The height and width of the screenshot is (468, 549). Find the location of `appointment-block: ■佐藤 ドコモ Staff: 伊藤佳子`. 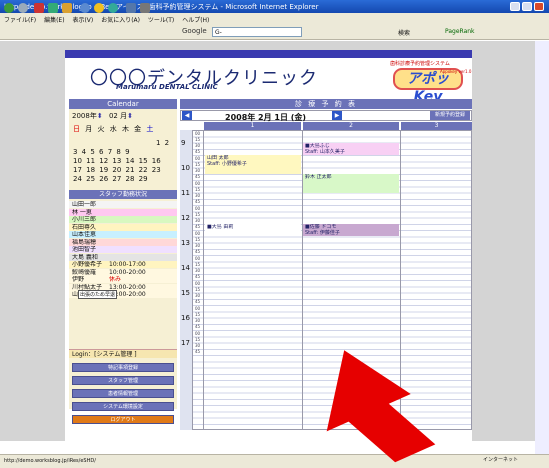

appointment-block: ■佐藤 ドコモ Staff: 伊藤佳子 is located at coordinates (351, 230).